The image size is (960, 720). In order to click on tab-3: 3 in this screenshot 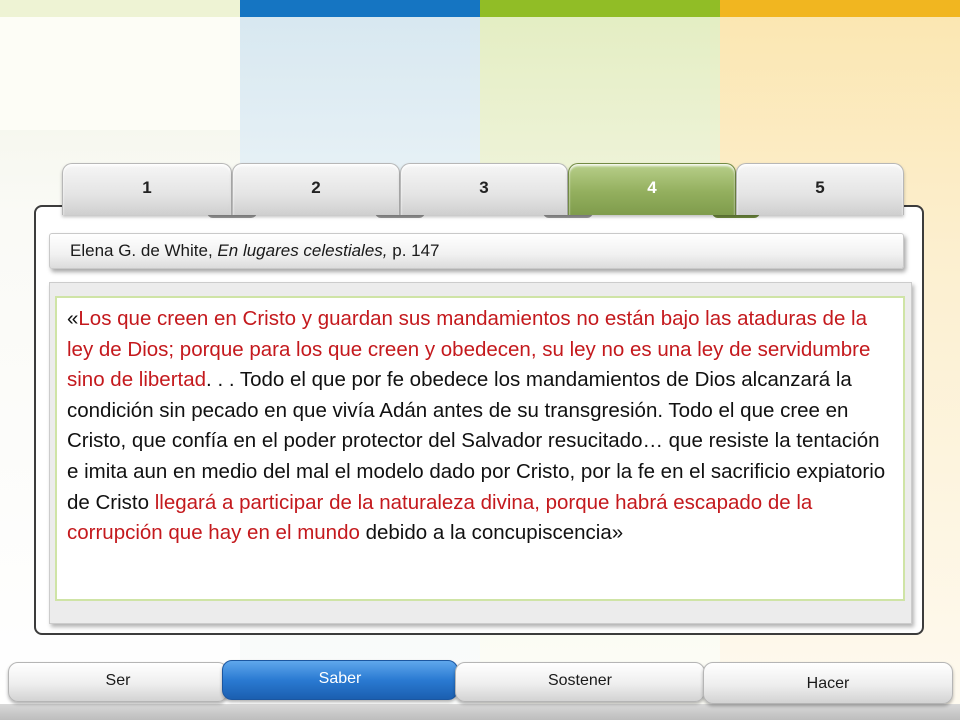, I will do `click(484, 189)`.